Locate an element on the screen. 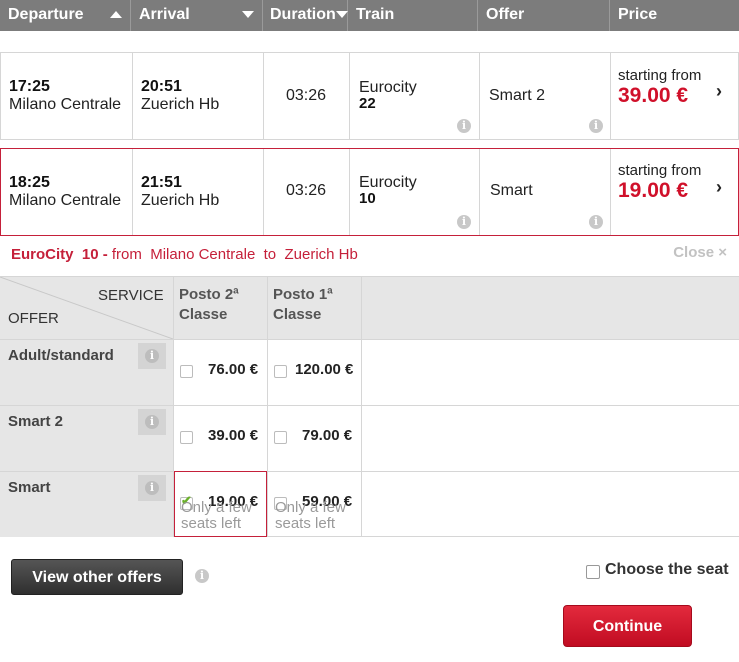  close-detail-button: Close × is located at coordinates (700, 252).